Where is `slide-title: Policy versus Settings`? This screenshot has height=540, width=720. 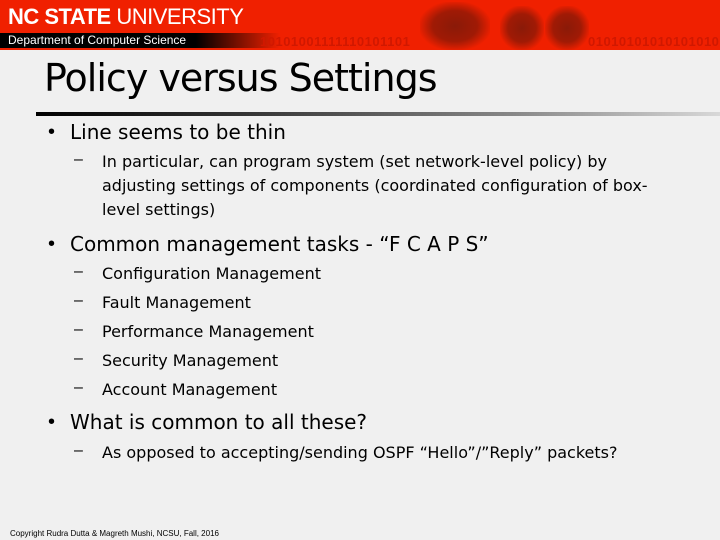
slide-title: Policy versus Settings is located at coordinates (240, 78).